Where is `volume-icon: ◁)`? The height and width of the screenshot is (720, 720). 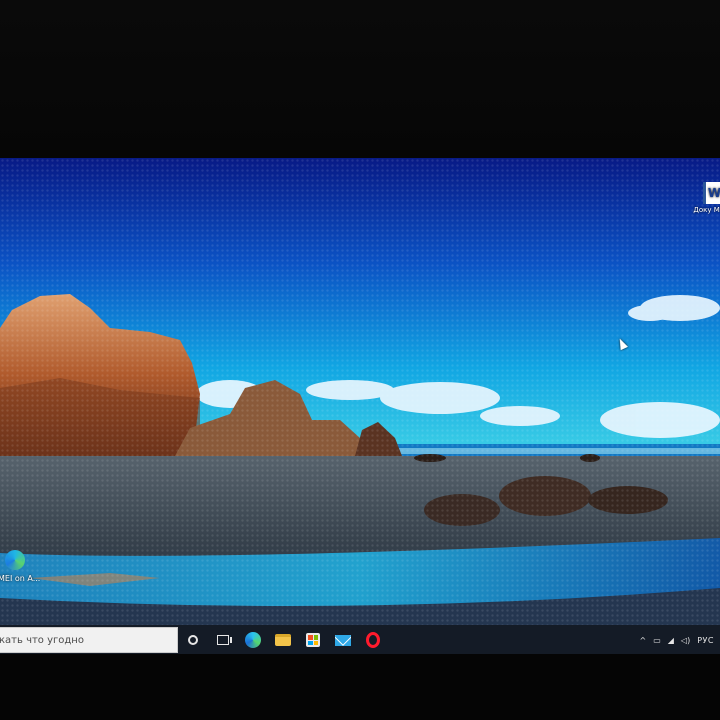 volume-icon: ◁) is located at coordinates (685, 640).